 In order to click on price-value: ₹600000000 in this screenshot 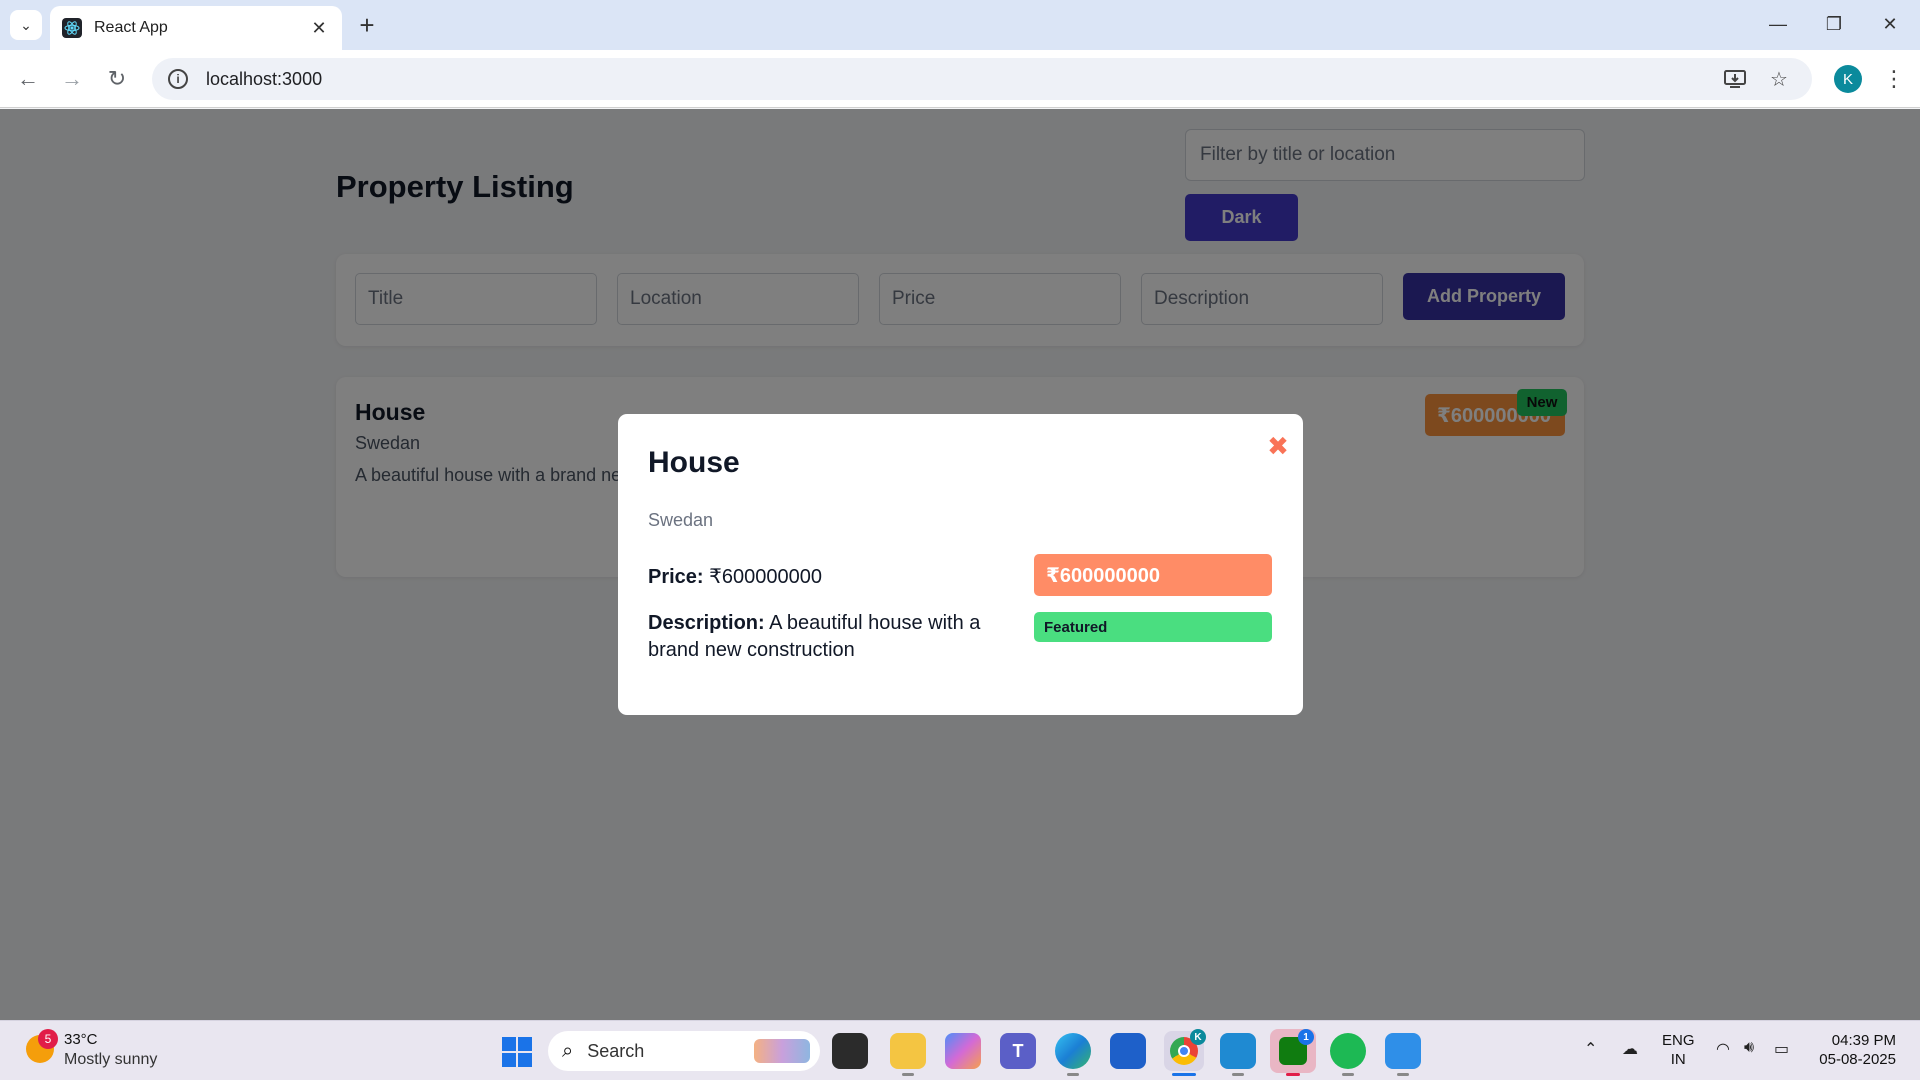, I will do `click(765, 577)`.